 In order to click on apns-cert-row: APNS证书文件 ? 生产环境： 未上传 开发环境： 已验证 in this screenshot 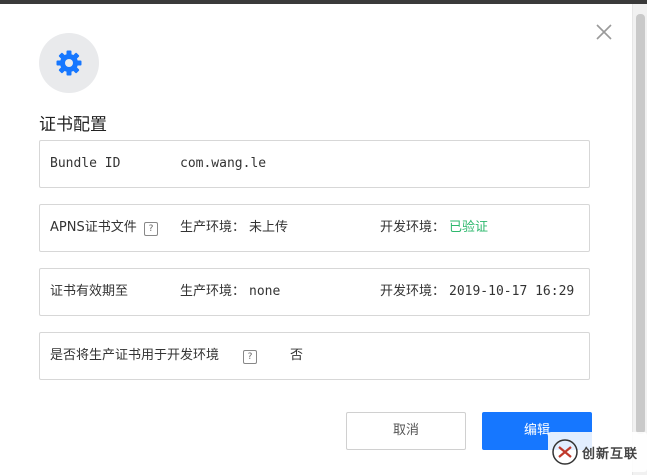, I will do `click(314, 228)`.